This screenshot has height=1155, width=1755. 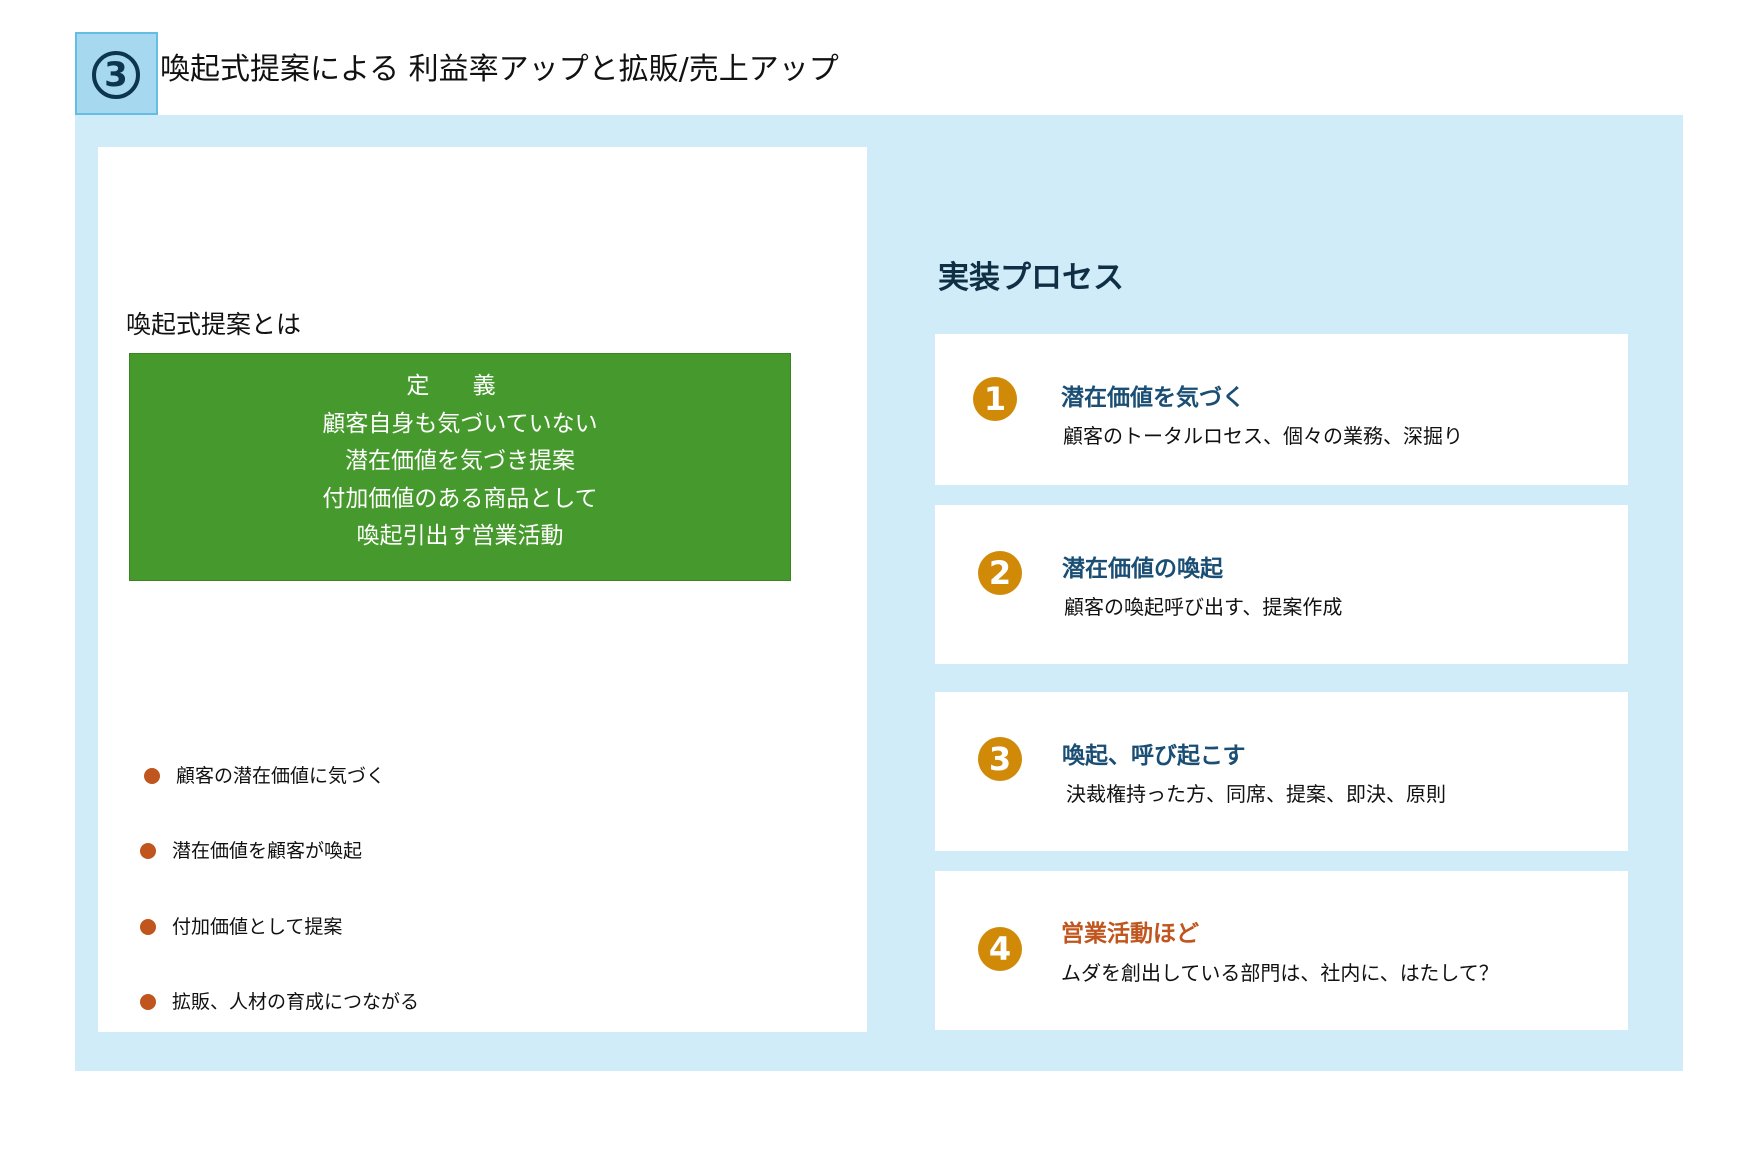 What do you see at coordinates (1153, 398) in the screenshot?
I see `step-title: 潜在価値を気づく` at bounding box center [1153, 398].